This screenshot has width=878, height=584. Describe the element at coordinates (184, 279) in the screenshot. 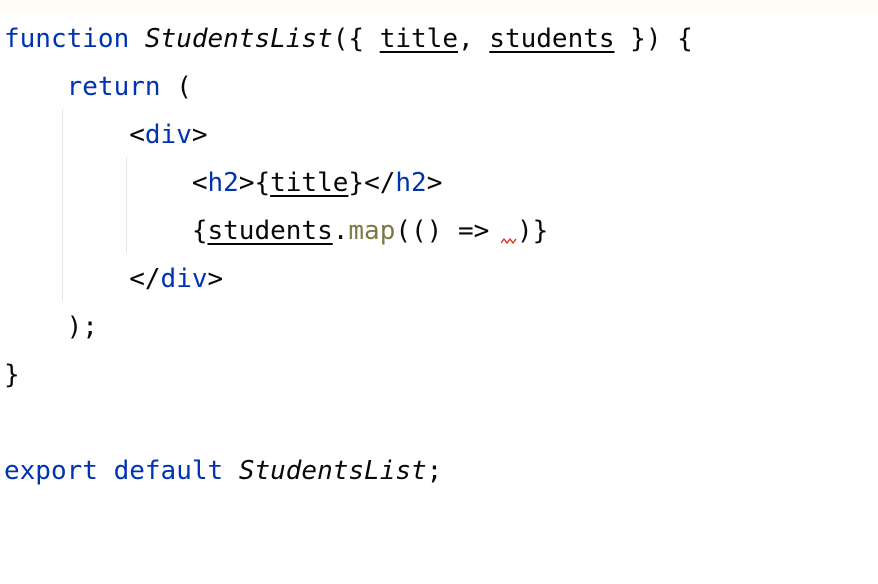

I see `tag-div-close: div` at that location.